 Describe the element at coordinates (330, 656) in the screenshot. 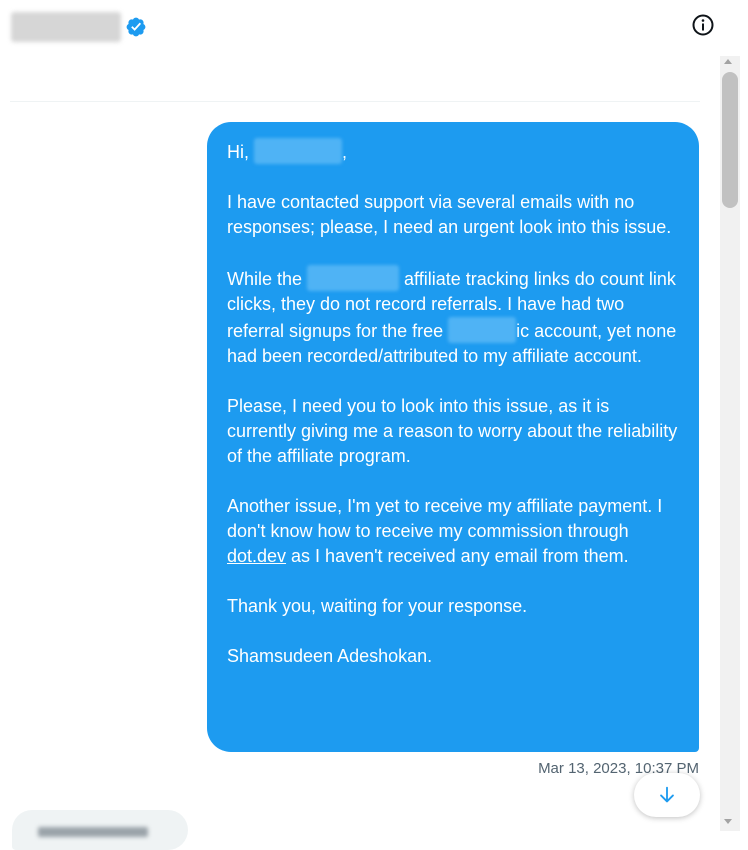

I see `message-signature: Shamsudeen Adeshokan.` at that location.